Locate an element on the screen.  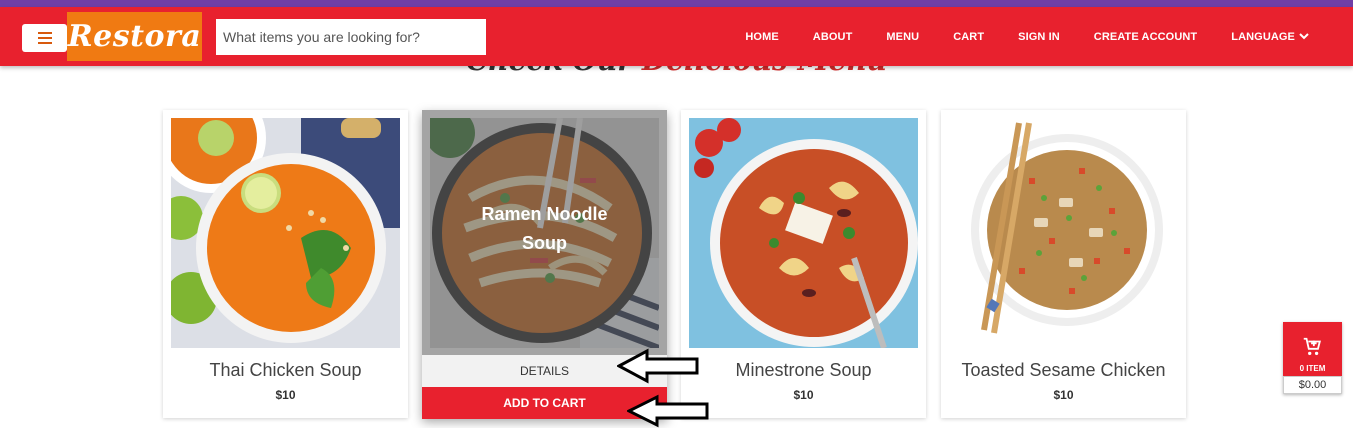
item-name: Minestrone Soup is located at coordinates (803, 370).